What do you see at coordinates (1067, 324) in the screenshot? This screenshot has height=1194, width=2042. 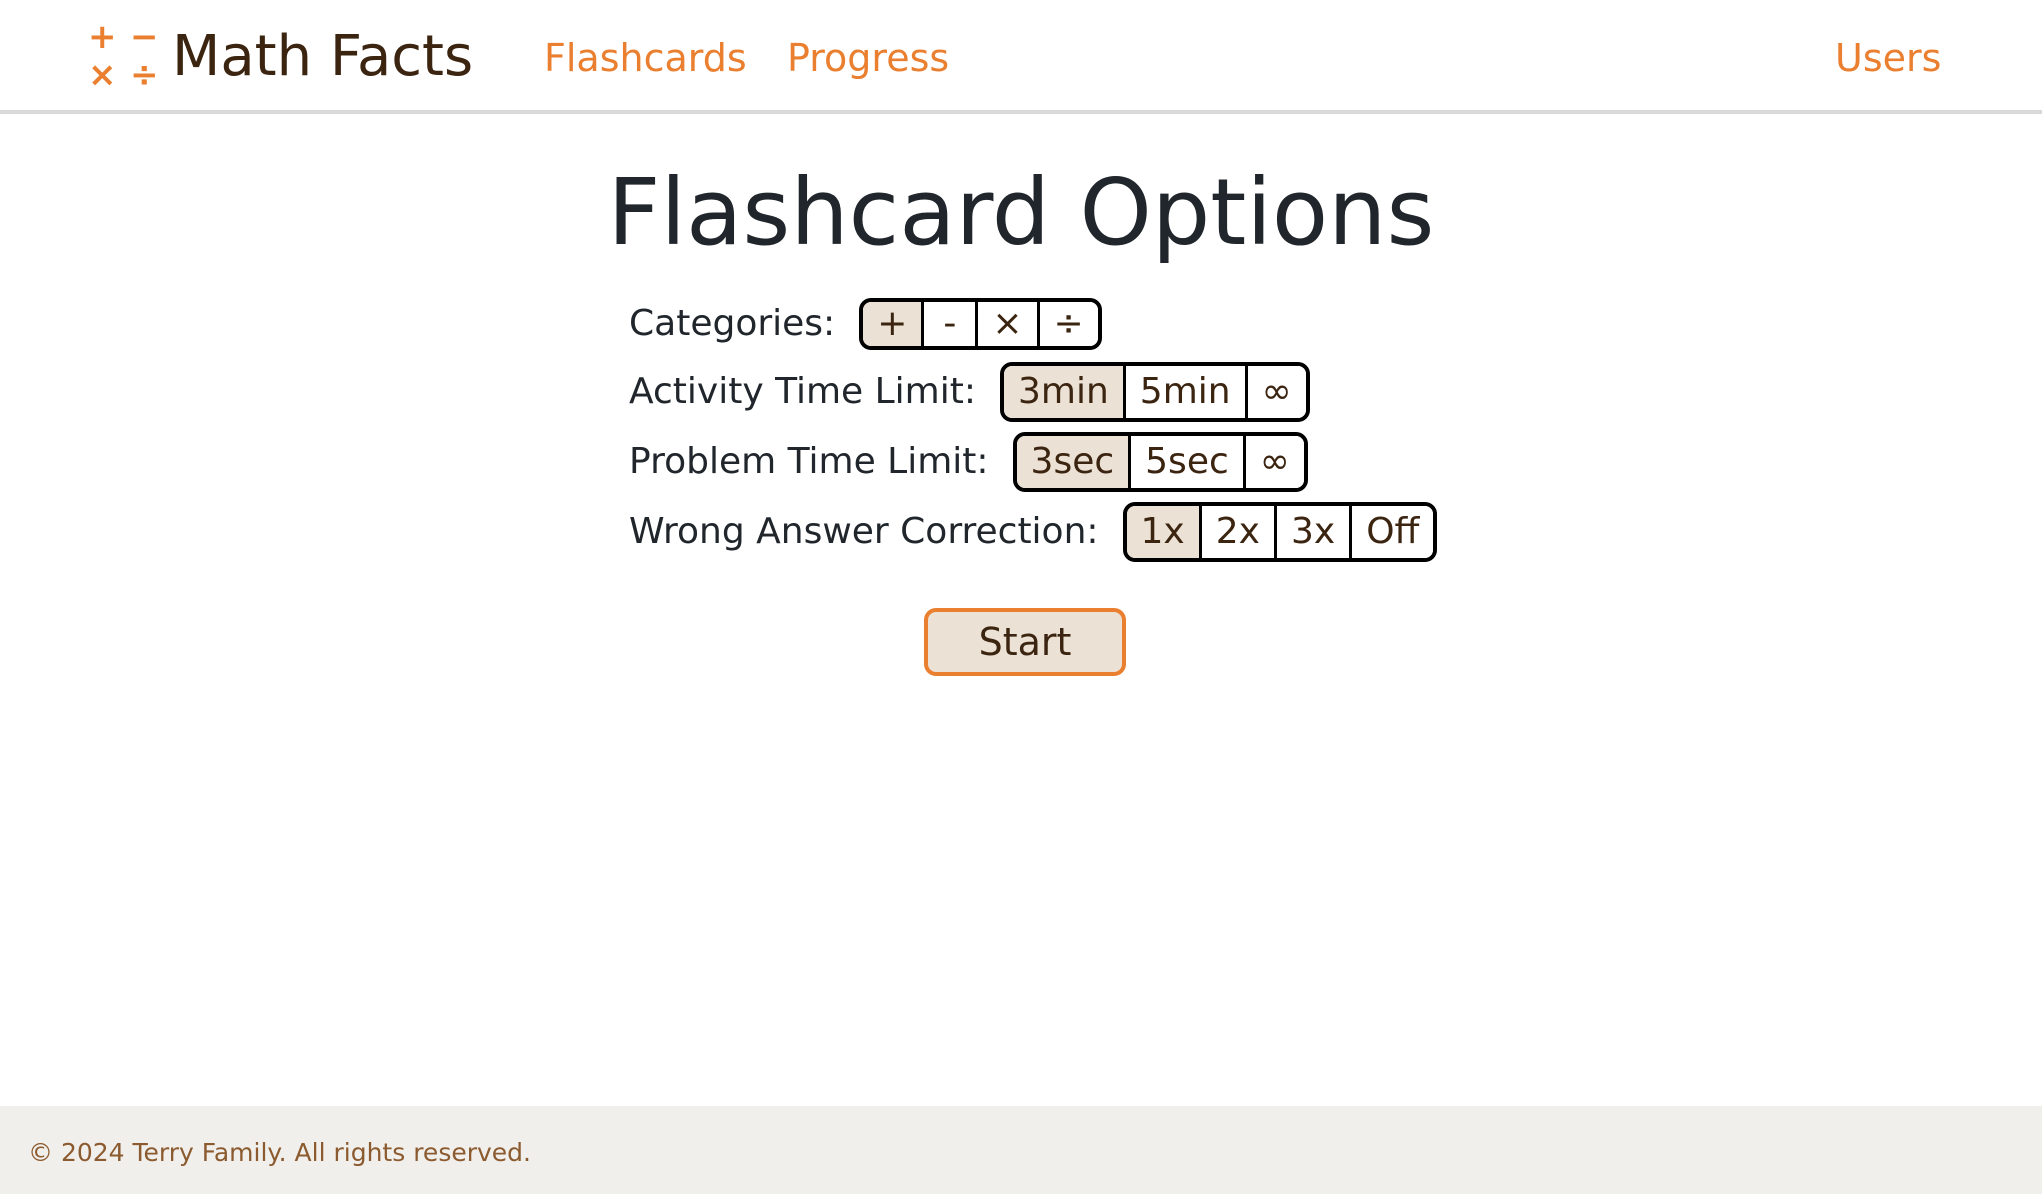 I see `category-division-button: ÷` at bounding box center [1067, 324].